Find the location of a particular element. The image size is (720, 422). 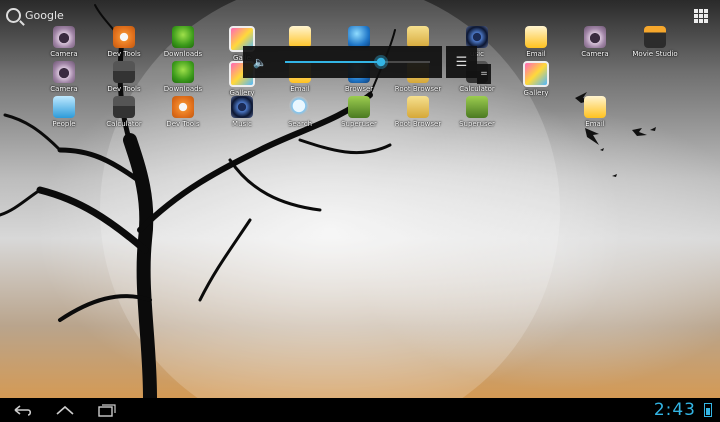

recent-apps-button is located at coordinates (107, 410).